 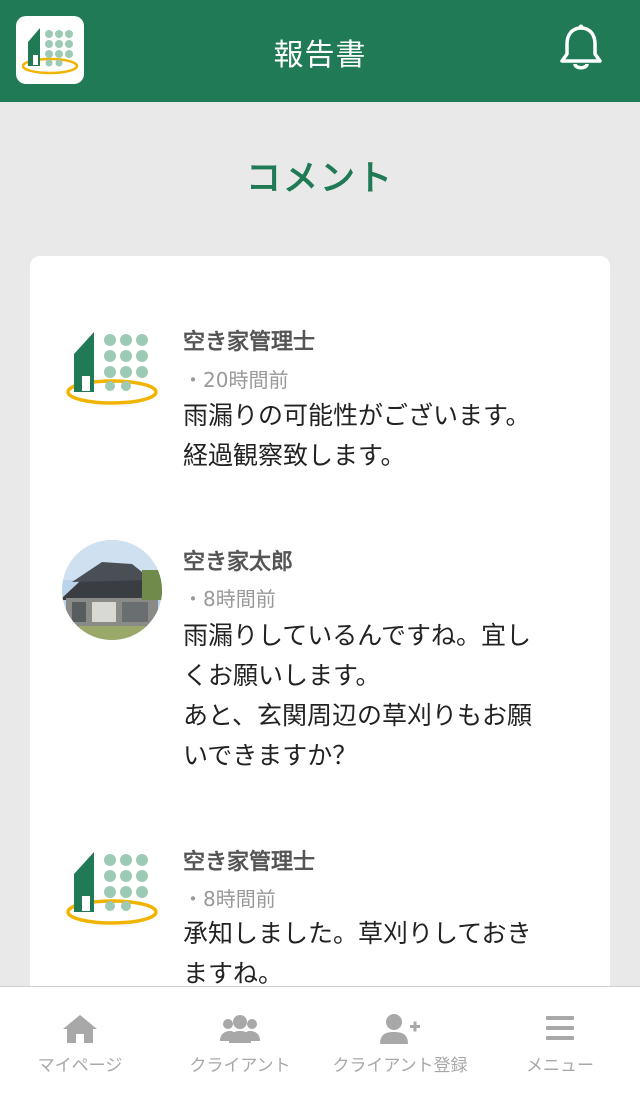 I want to click on user-plus-icon, so click(x=400, y=1029).